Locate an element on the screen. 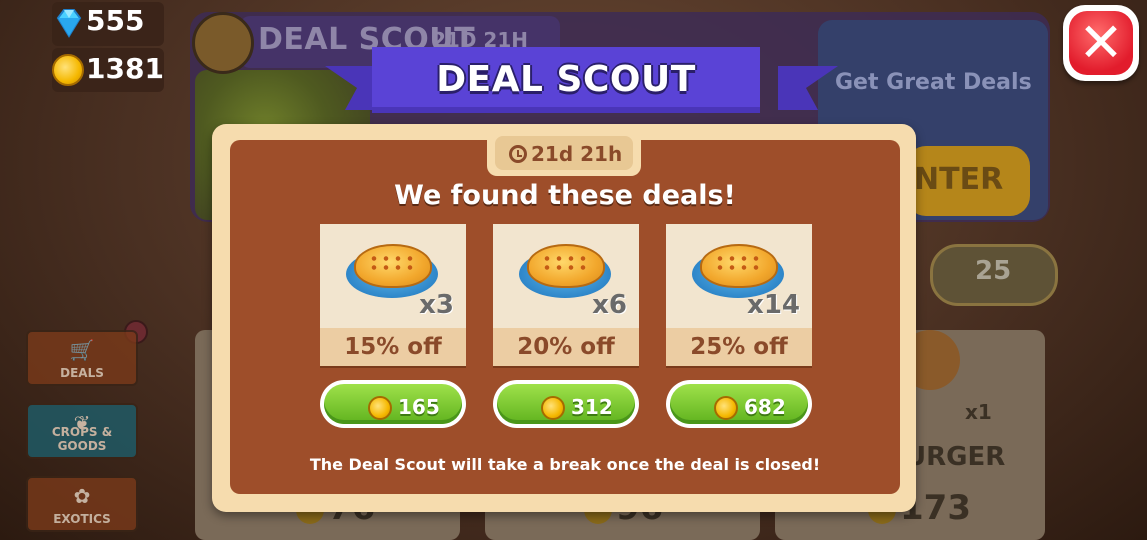 The image size is (1147, 540). deal-card: x3 15% off is located at coordinates (393, 295).